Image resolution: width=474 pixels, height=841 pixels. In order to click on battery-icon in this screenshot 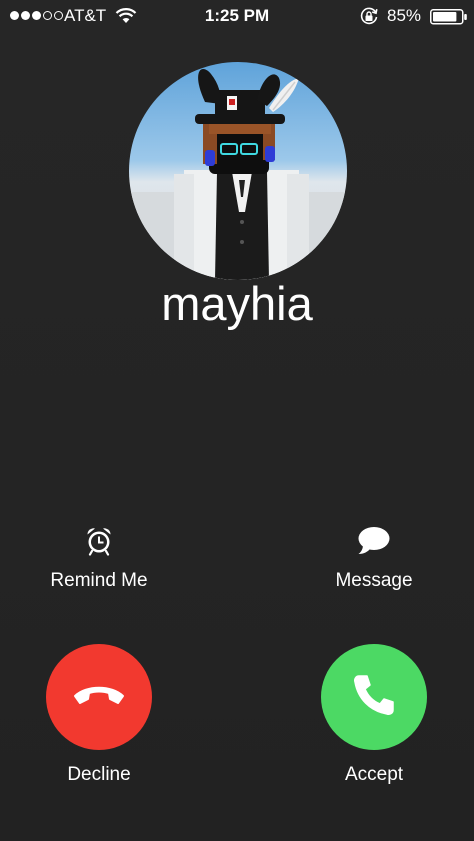, I will do `click(449, 19)`.